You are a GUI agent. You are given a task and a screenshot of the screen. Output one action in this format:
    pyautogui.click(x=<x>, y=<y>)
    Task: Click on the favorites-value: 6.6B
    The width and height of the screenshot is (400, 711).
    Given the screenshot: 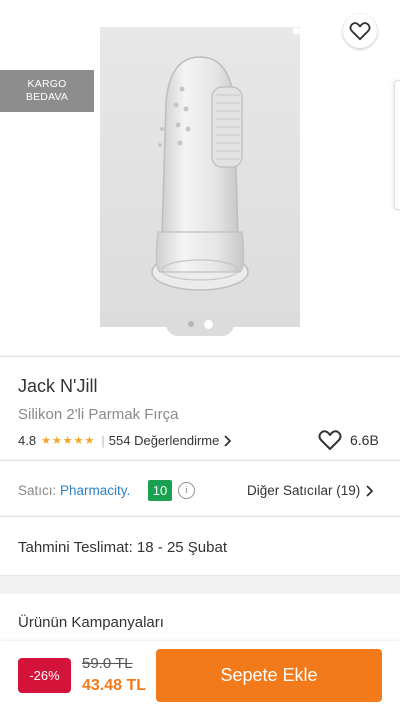 What is the action you would take?
    pyautogui.click(x=364, y=440)
    